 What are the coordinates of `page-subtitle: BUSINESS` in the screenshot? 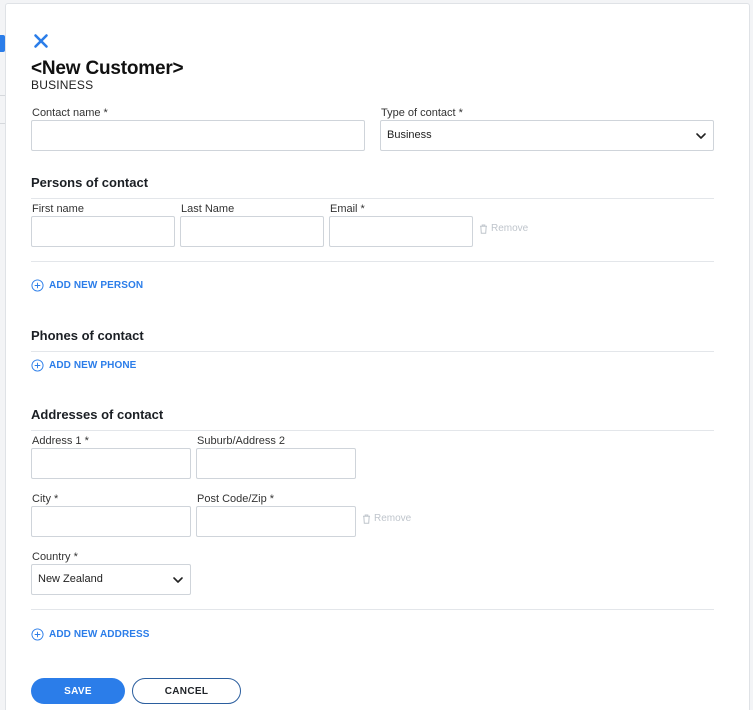 It's located at (62, 85).